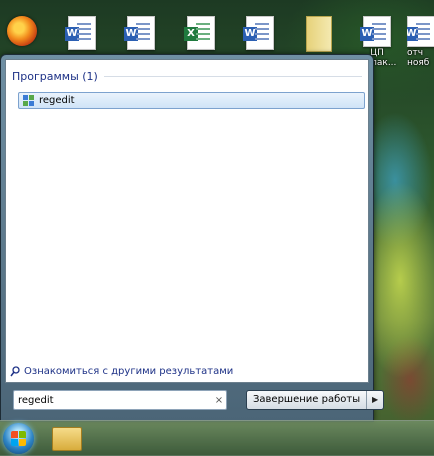 Image resolution: width=434 pixels, height=456 pixels. What do you see at coordinates (36, 400) in the screenshot?
I see `search-input-value: regedit` at bounding box center [36, 400].